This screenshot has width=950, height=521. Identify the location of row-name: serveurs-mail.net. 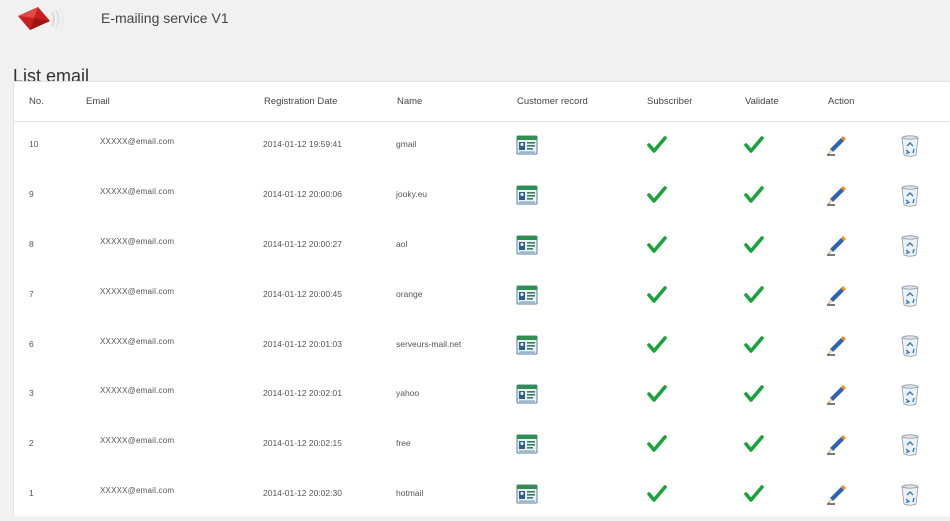
(429, 344).